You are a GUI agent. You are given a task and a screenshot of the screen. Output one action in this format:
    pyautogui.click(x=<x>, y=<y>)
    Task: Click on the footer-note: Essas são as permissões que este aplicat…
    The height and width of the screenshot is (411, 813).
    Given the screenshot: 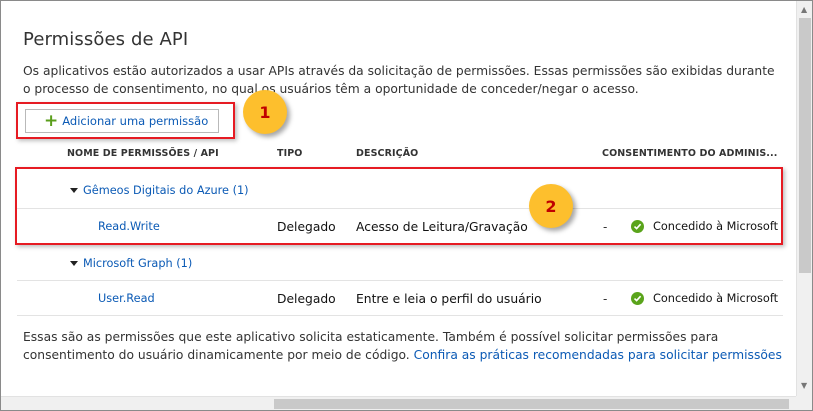 What is the action you would take?
    pyautogui.click(x=403, y=346)
    